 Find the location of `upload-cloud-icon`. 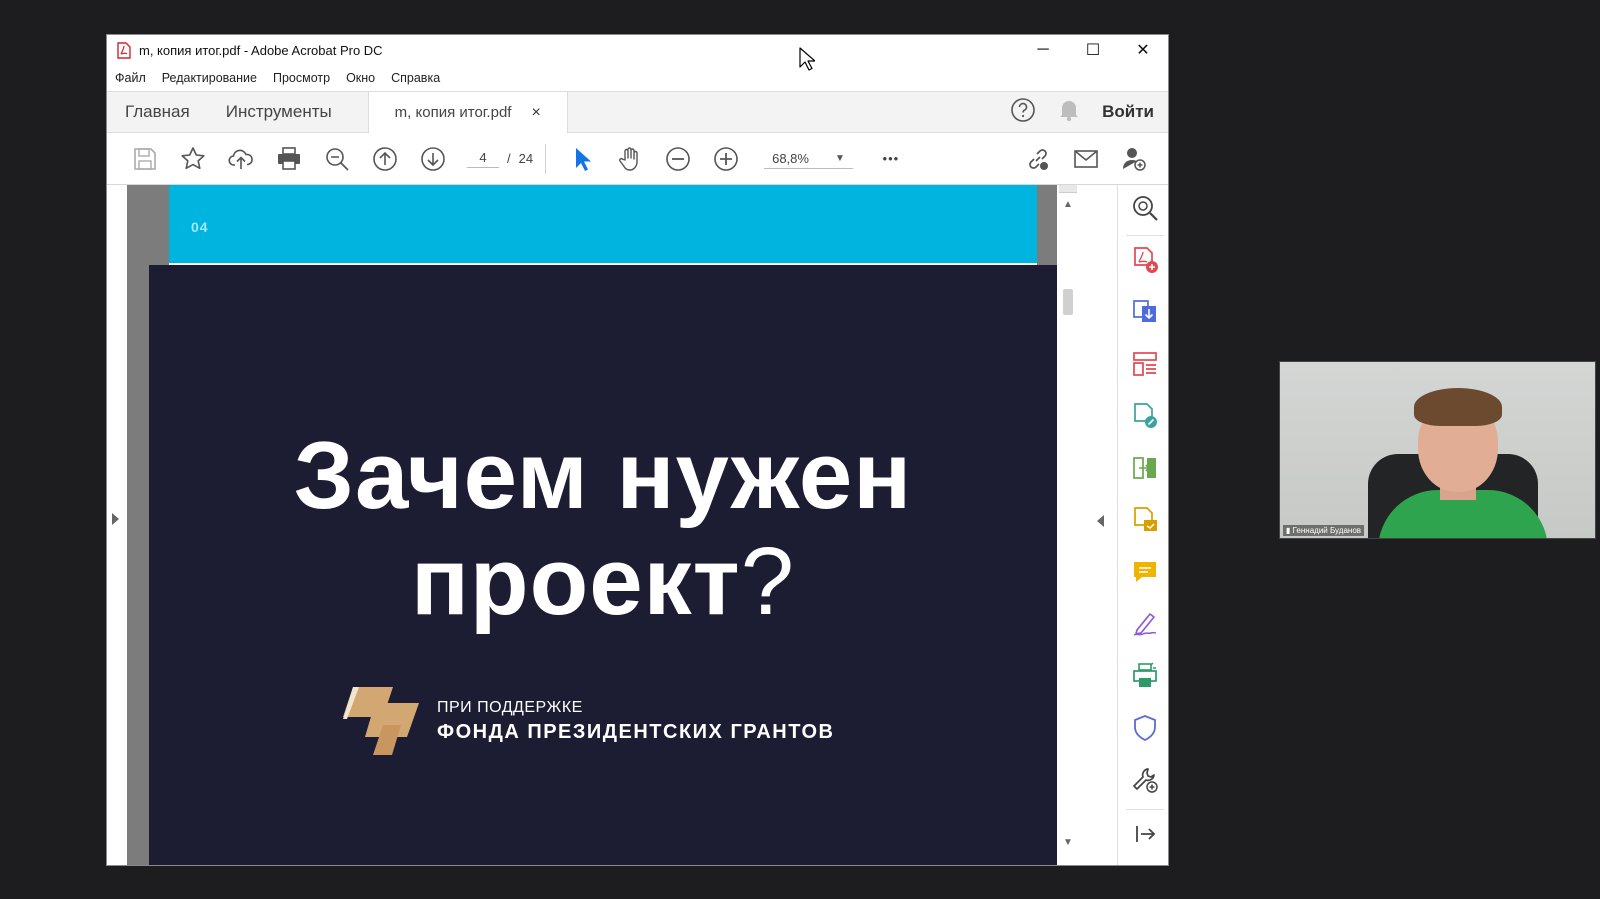

upload-cloud-icon is located at coordinates (240, 159).